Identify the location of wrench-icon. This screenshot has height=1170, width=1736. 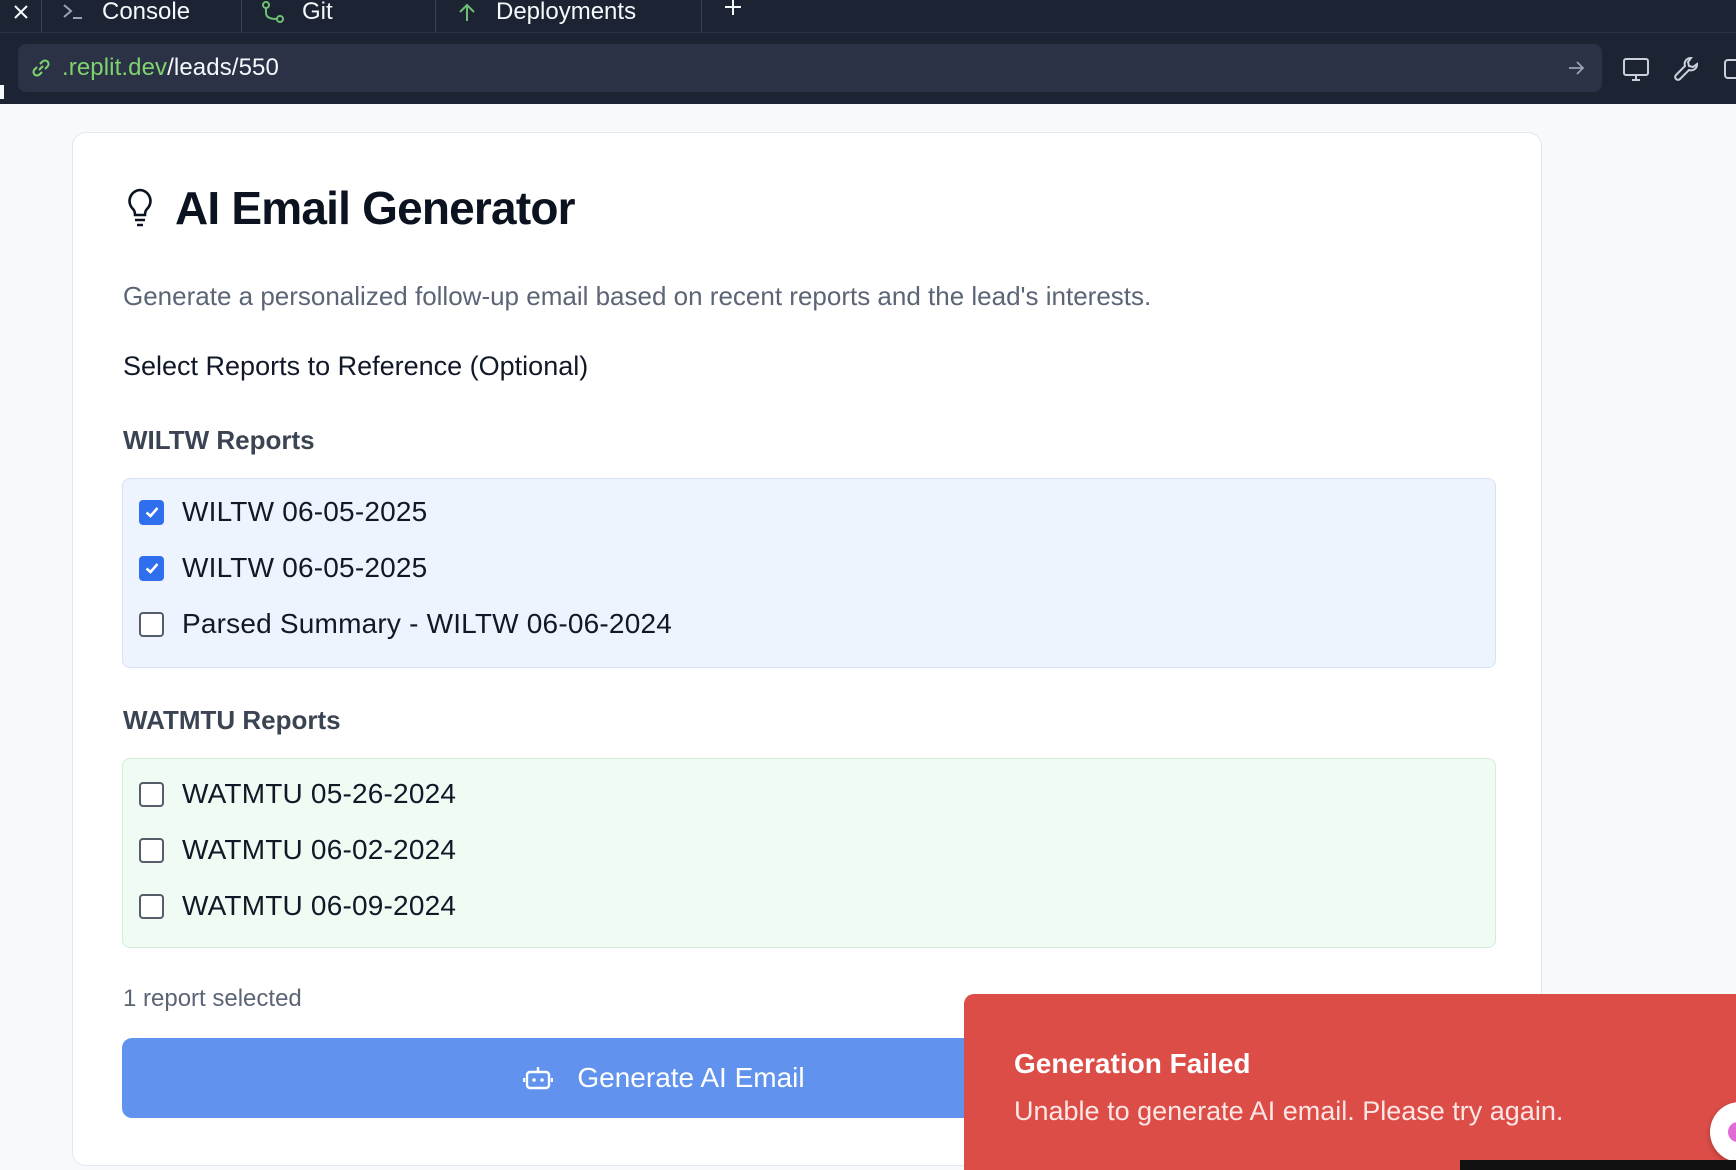
(1686, 69).